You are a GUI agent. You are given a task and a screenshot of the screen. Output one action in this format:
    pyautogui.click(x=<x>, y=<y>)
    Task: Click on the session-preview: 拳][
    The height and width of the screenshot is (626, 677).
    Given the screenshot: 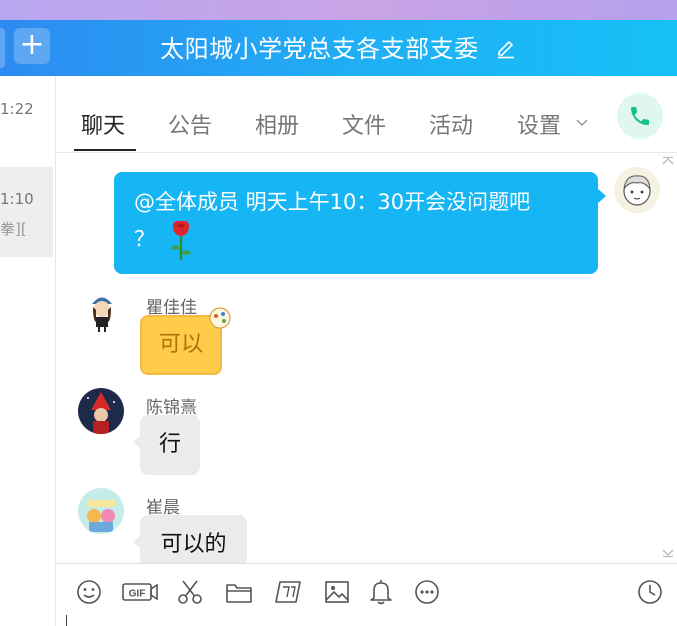 What is the action you would take?
    pyautogui.click(x=13, y=229)
    